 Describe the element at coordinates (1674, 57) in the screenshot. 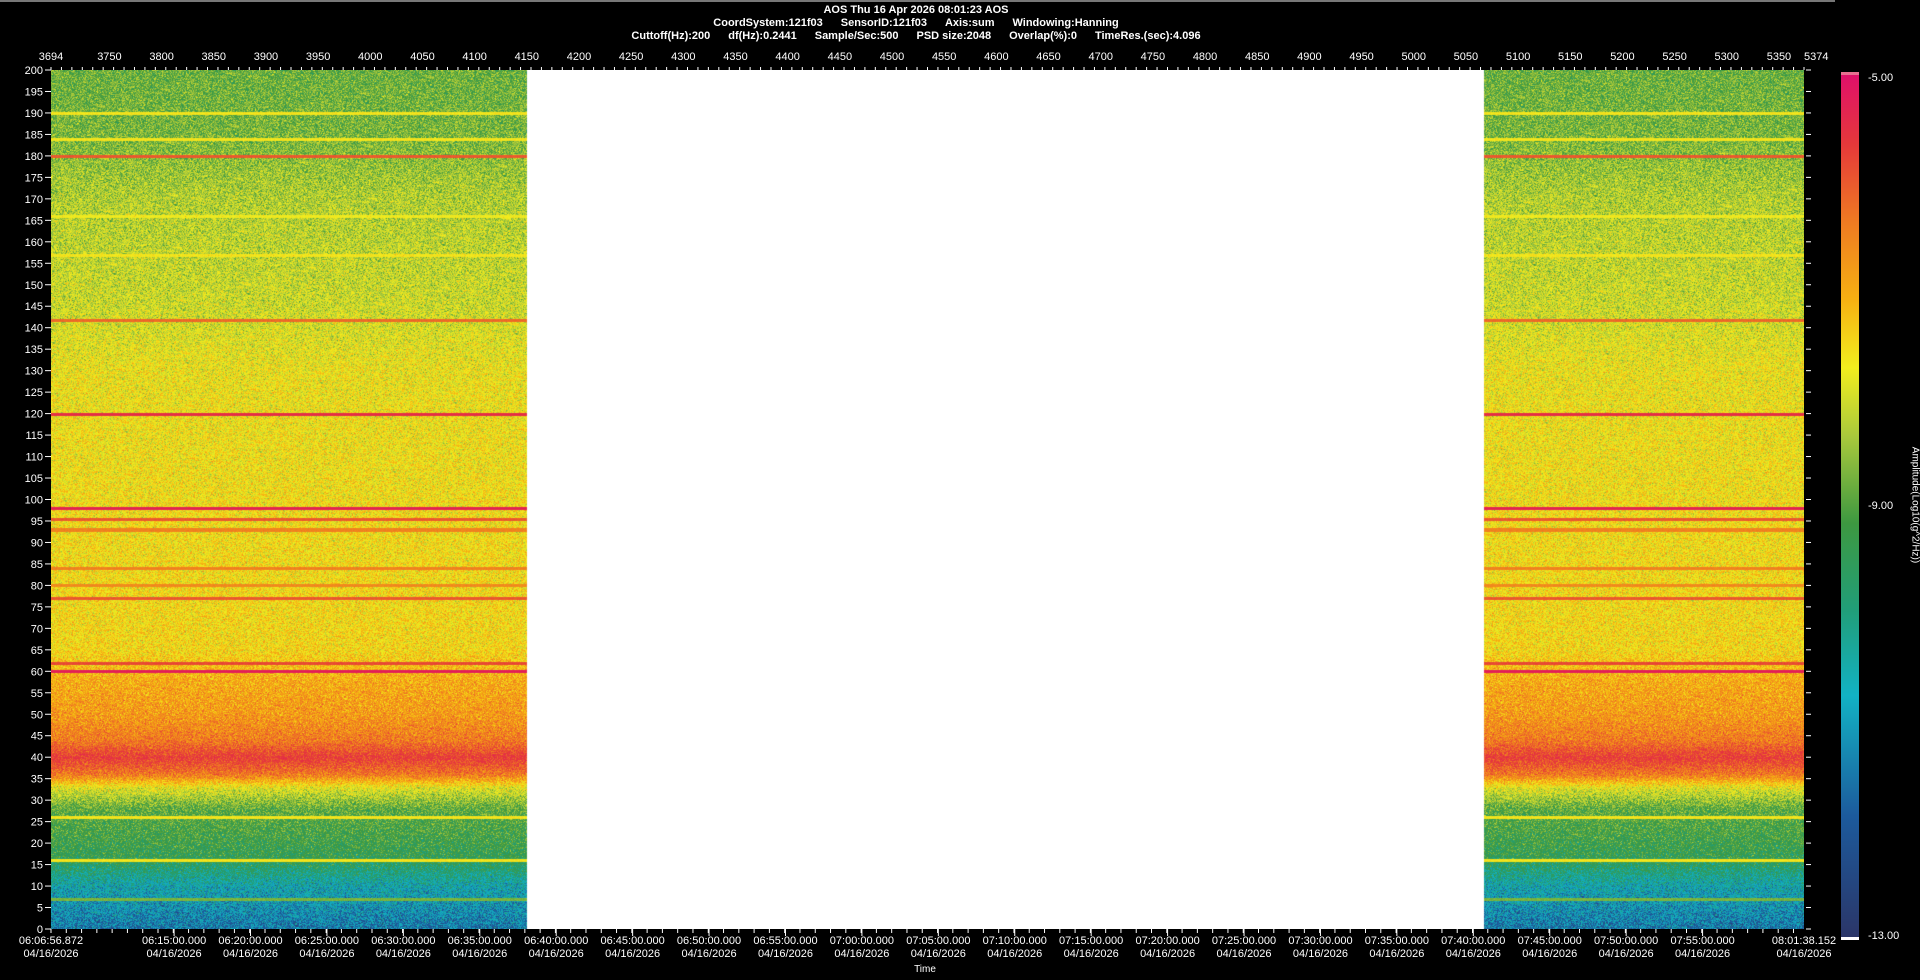

I see `top-tick-label: 5250` at that location.